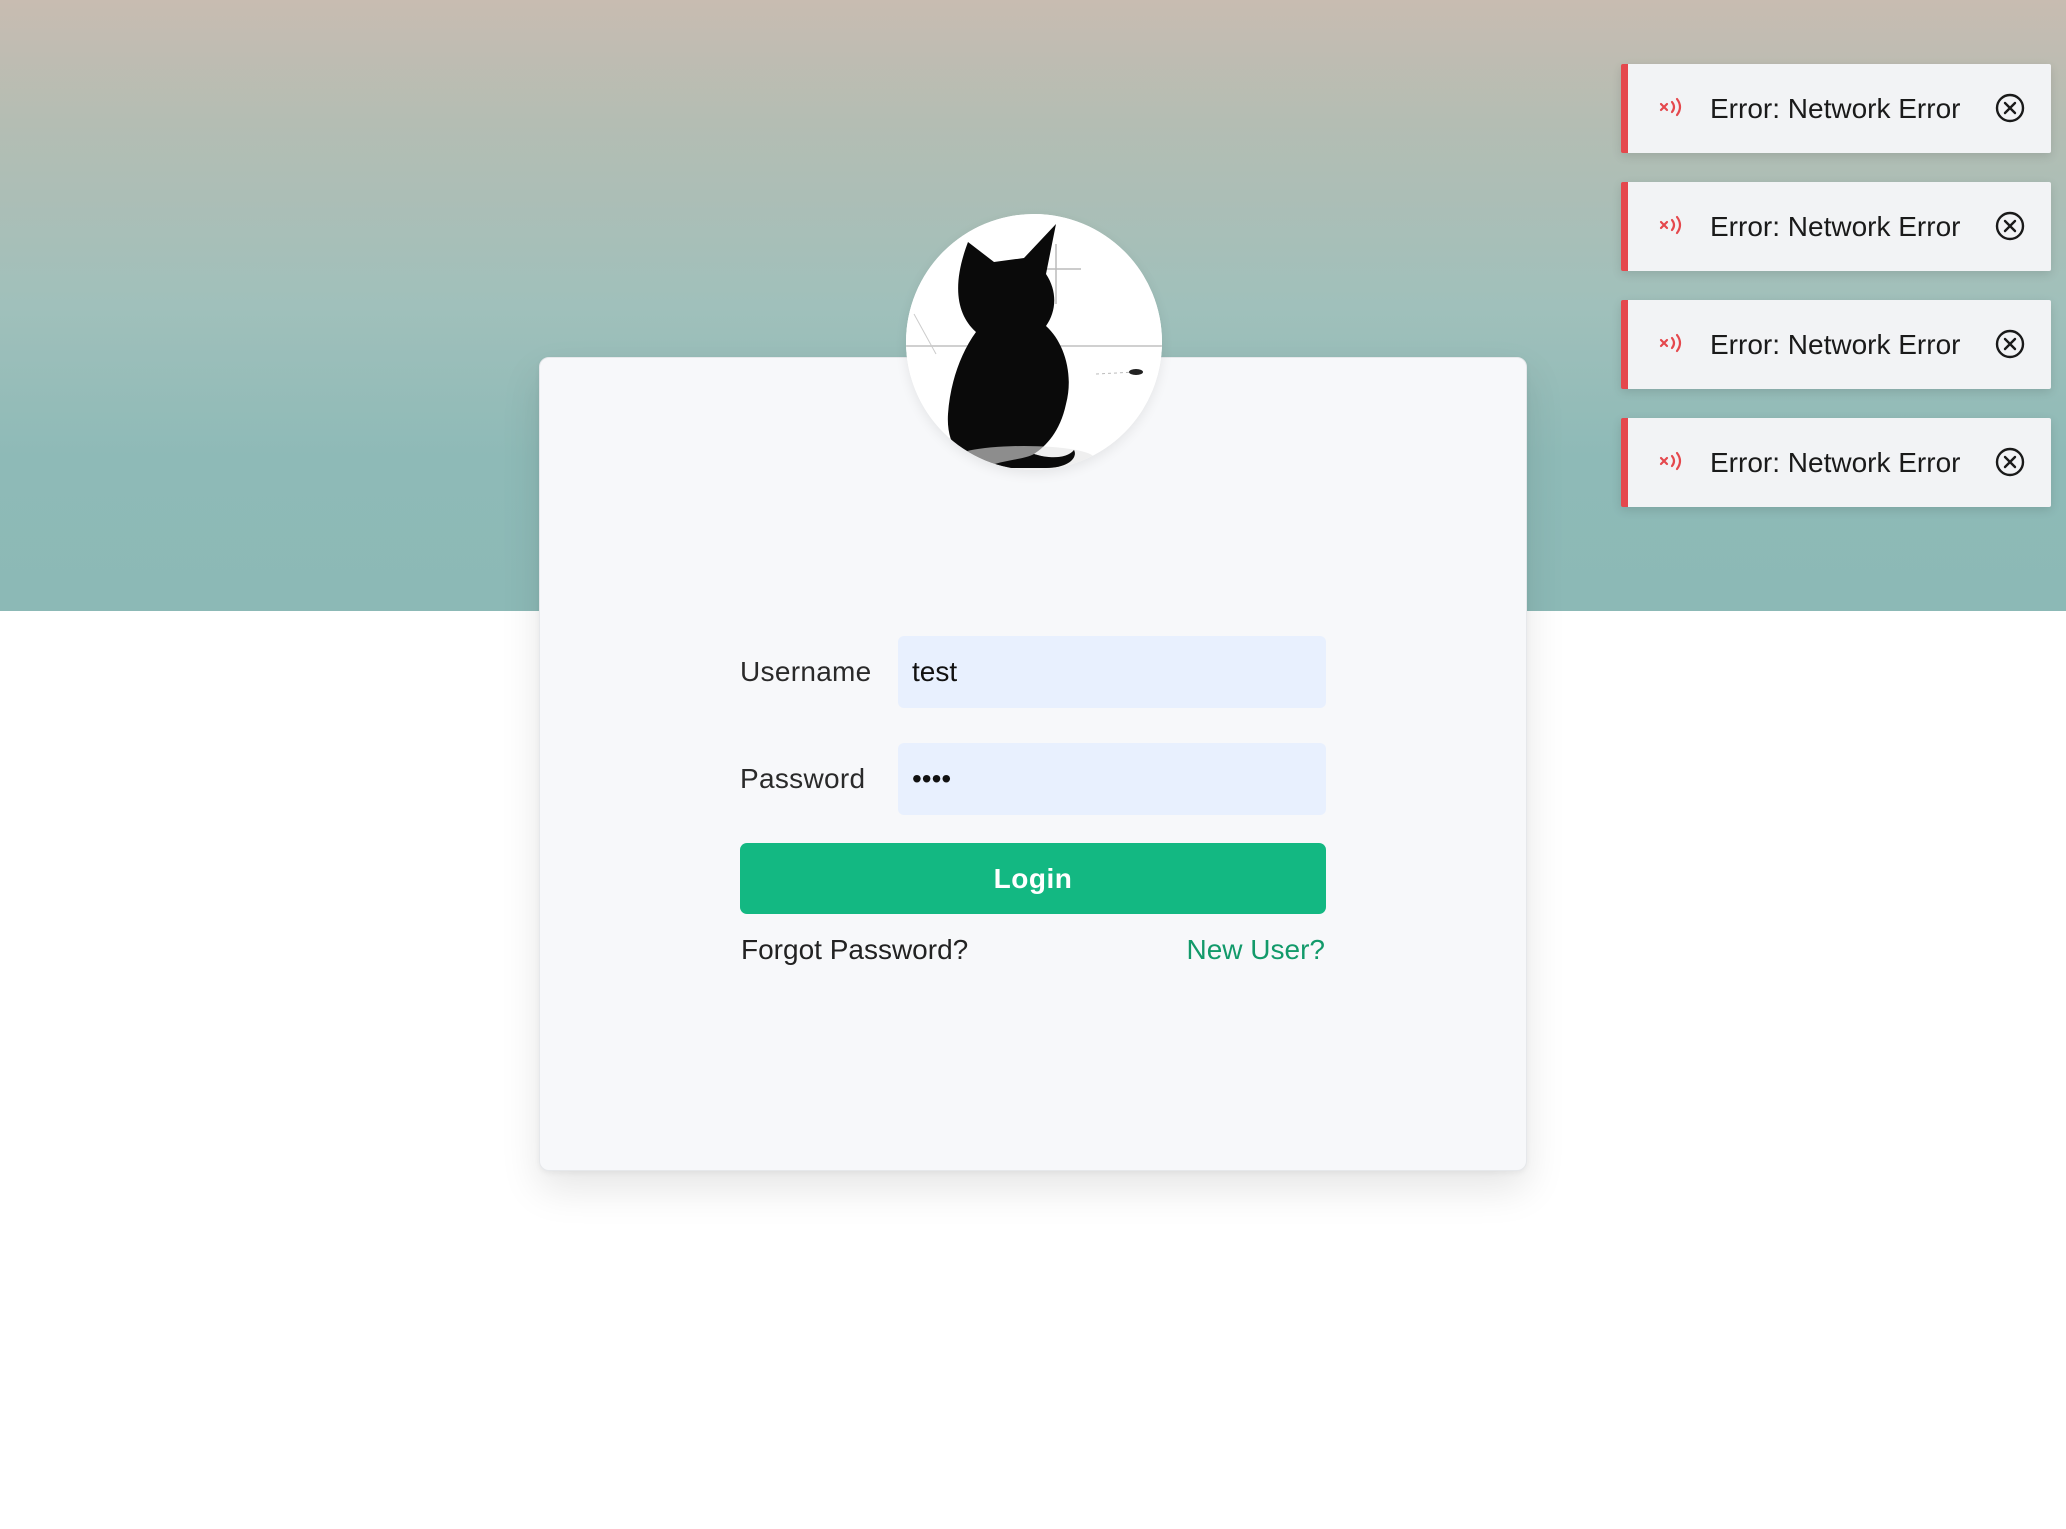 The height and width of the screenshot is (1529, 2066). I want to click on username-label: Username, so click(806, 671).